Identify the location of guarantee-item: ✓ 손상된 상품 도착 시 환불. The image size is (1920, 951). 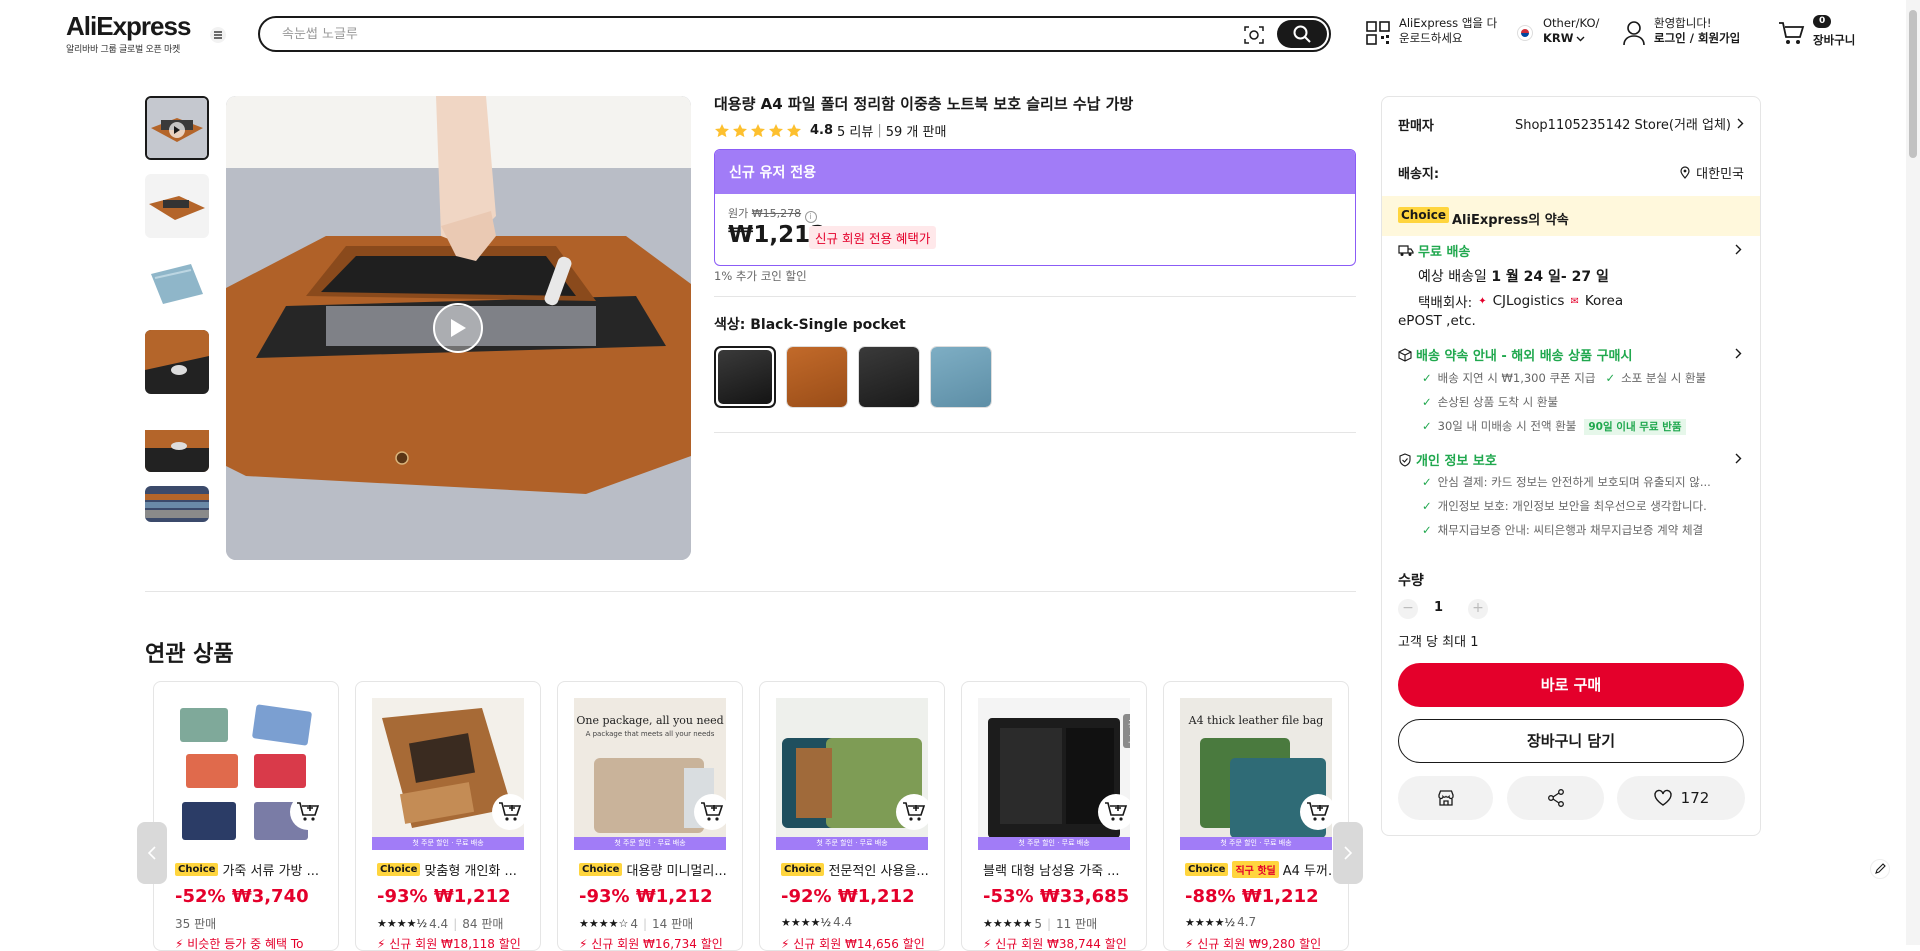
(1490, 402).